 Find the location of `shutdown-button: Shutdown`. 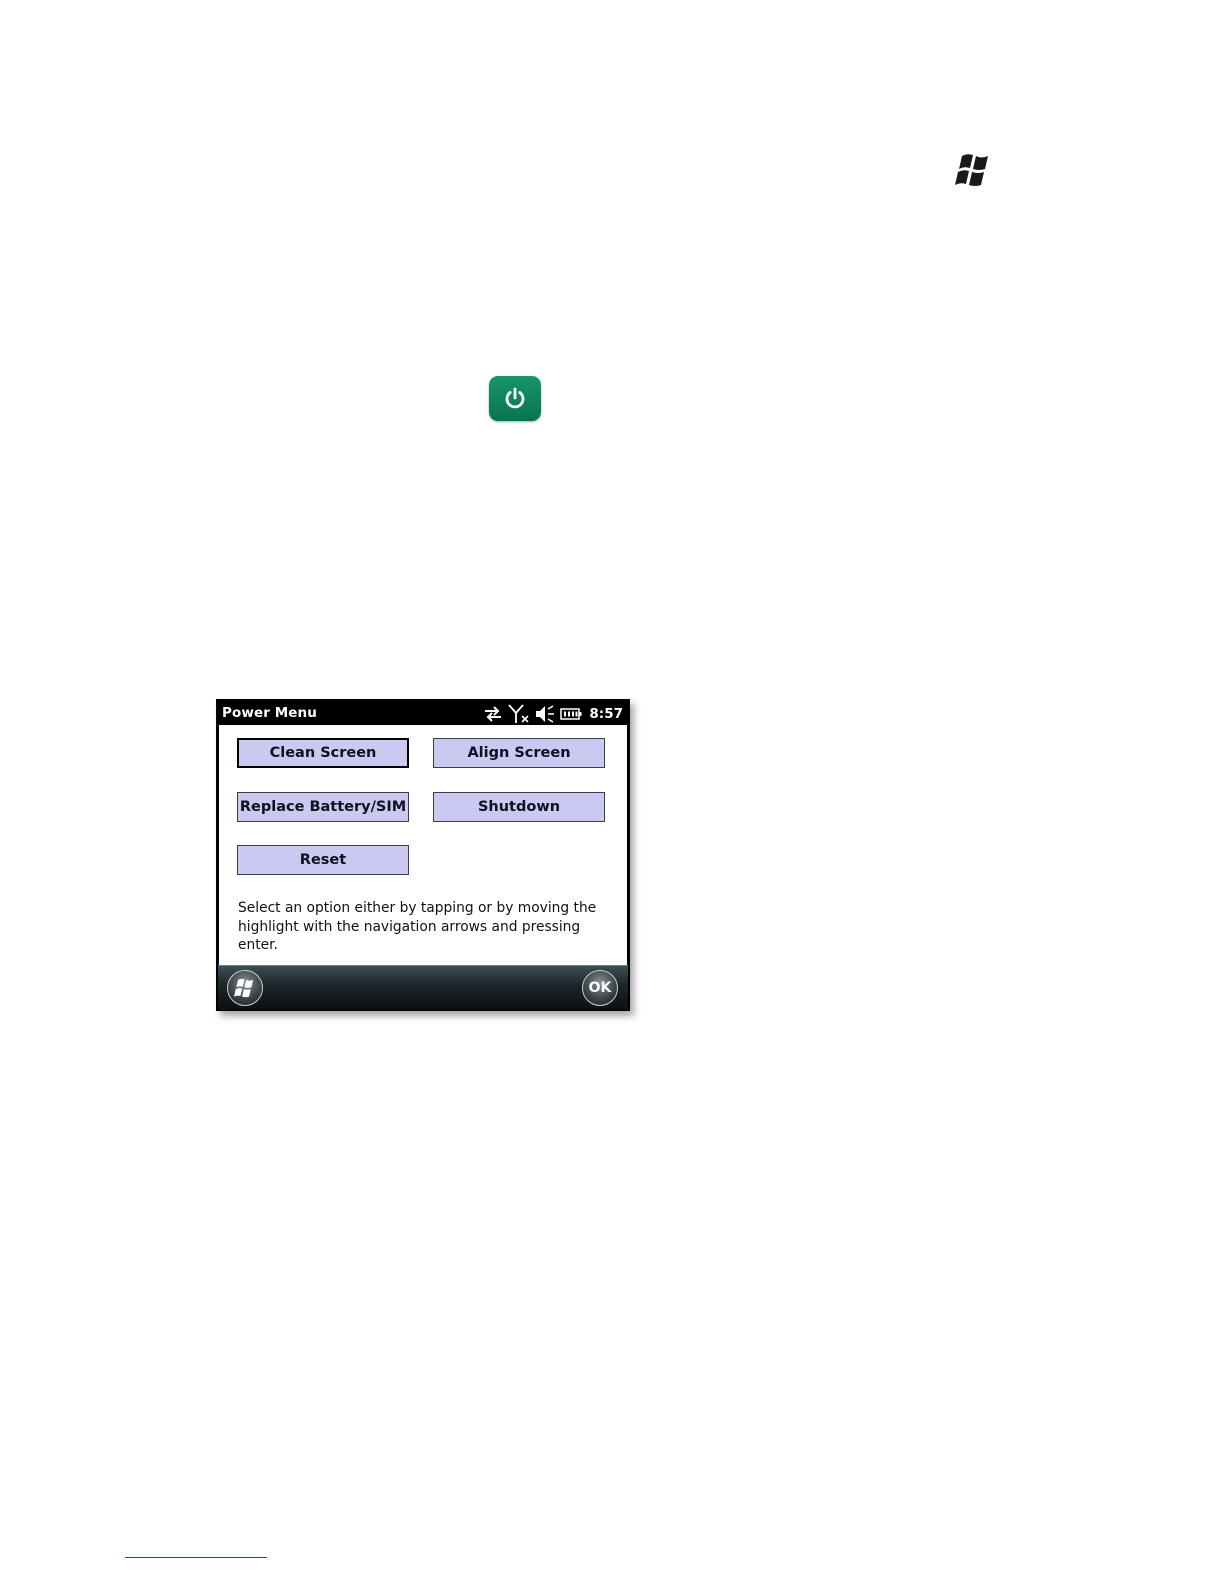

shutdown-button: Shutdown is located at coordinates (519, 807).